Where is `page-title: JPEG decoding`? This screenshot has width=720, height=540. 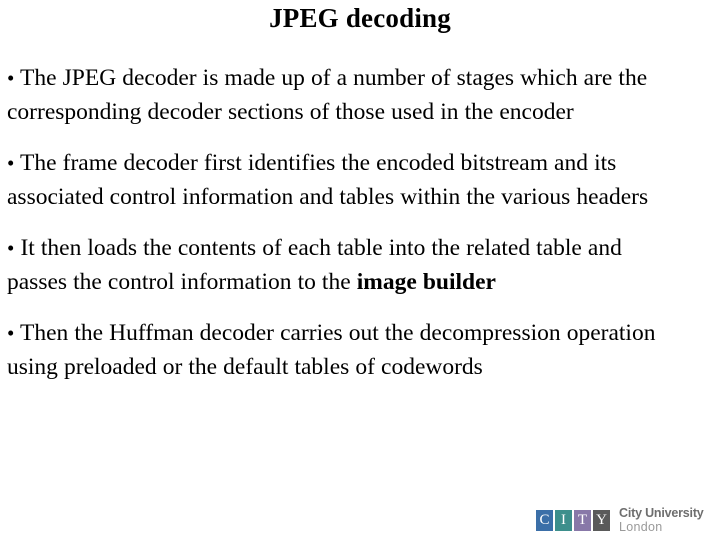 page-title: JPEG decoding is located at coordinates (360, 18).